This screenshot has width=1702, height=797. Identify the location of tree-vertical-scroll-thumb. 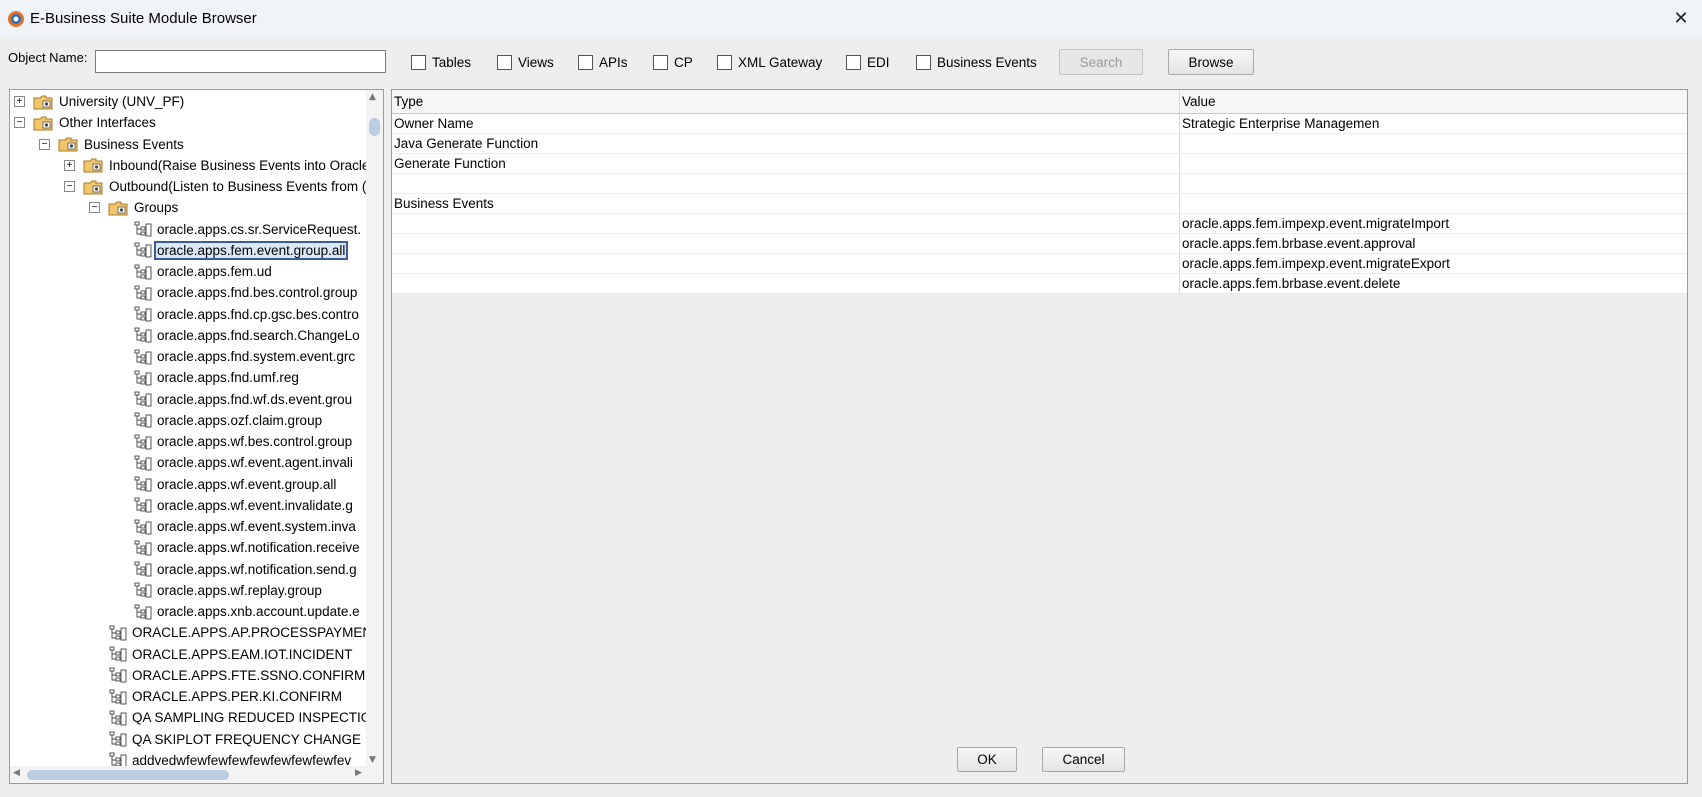
(374, 127).